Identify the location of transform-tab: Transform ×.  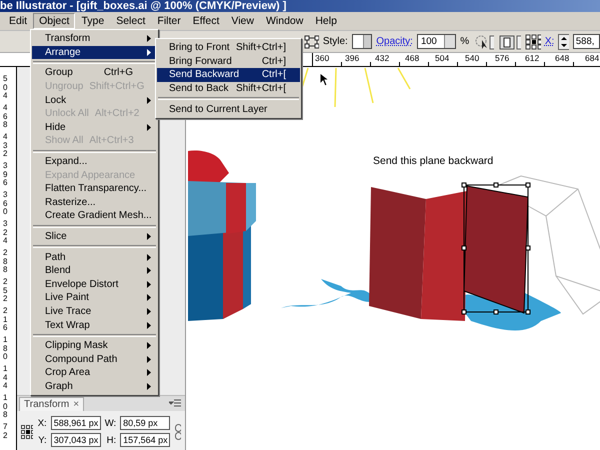
(51, 404).